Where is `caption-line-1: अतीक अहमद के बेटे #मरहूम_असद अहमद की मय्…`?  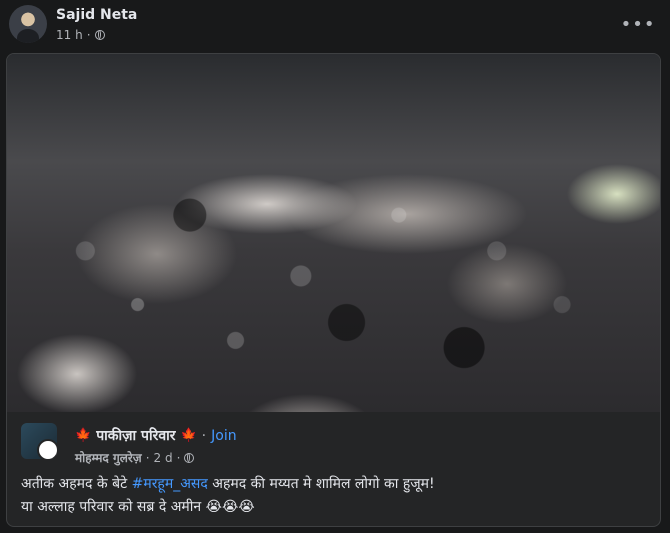 caption-line-1: अतीक अहमद के बेटे #मरहूम_असद अहमद की मय्… is located at coordinates (336, 484).